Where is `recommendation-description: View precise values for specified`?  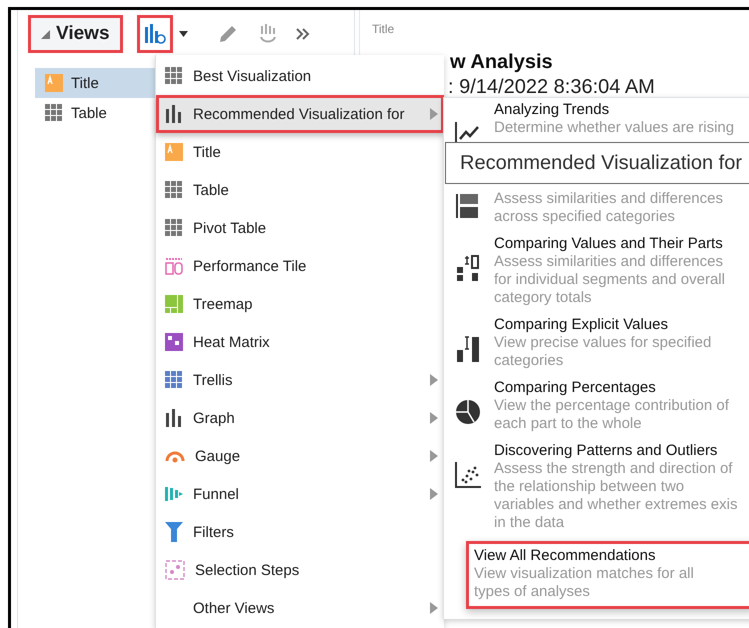 recommendation-description: View precise values for specified is located at coordinates (603, 343).